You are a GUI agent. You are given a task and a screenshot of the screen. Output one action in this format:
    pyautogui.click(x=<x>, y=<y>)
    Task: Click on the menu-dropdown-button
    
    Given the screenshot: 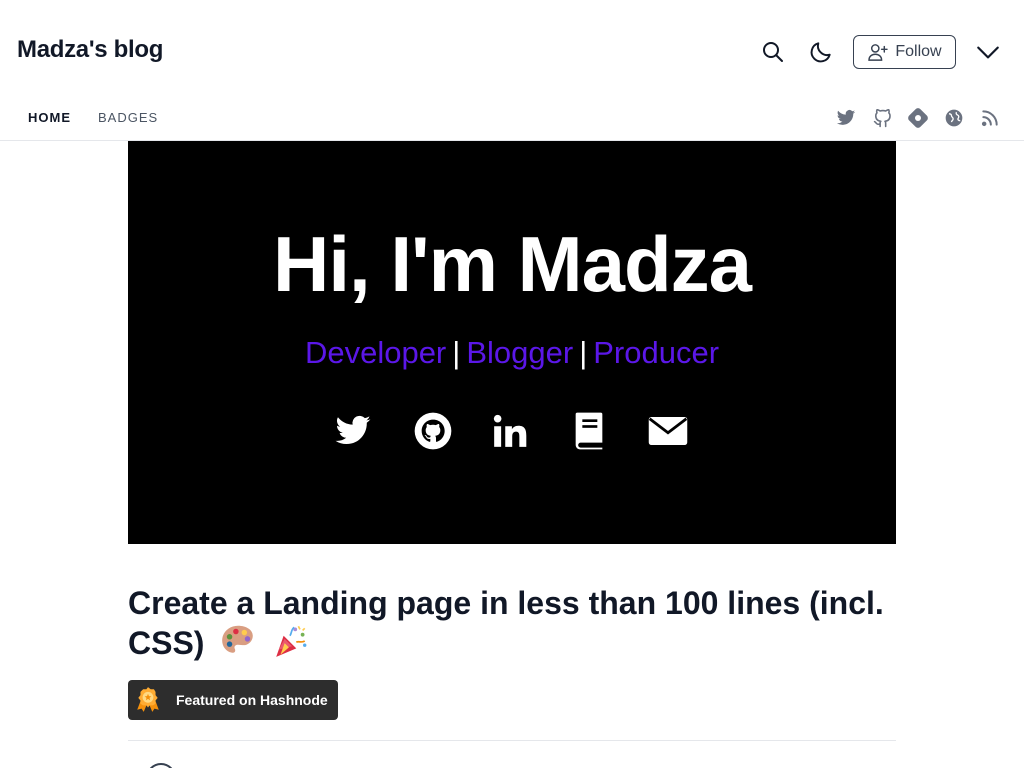 What is the action you would take?
    pyautogui.click(x=988, y=52)
    